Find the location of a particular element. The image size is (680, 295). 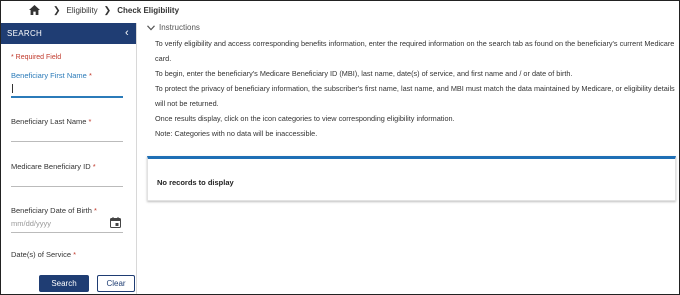

last-name-field: Beneficiary Last Name * is located at coordinates (67, 129).